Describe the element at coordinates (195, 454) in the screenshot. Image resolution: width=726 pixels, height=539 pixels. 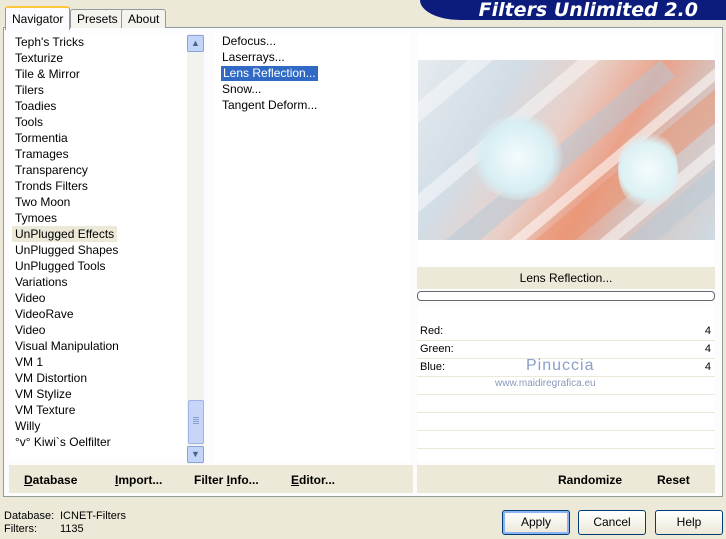
I see `chevron-down-icon: ▼` at that location.